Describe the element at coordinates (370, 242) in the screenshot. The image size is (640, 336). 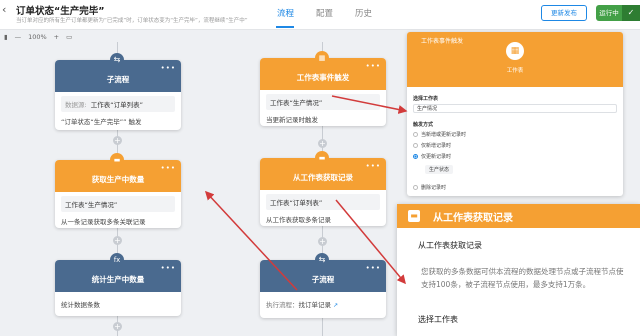
I see `arrow-to-detail-card` at that location.